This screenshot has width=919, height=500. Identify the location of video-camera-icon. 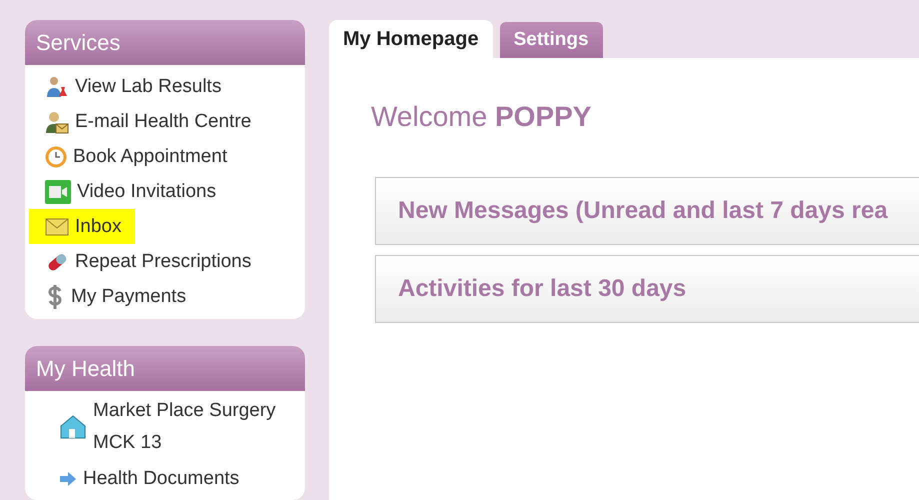
(58, 192).